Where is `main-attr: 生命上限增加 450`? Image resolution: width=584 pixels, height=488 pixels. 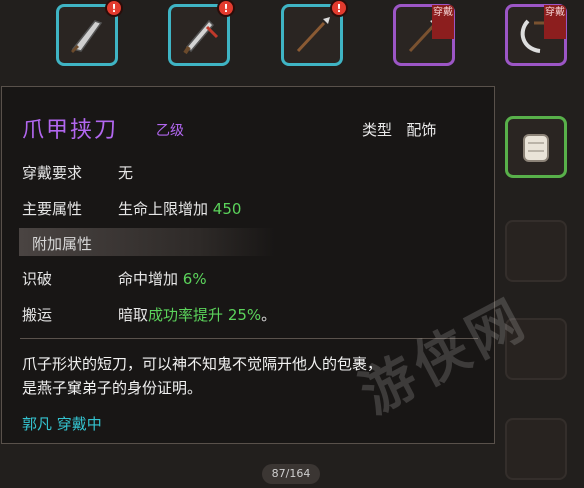
main-attr: 生命上限增加 450 is located at coordinates (179, 208).